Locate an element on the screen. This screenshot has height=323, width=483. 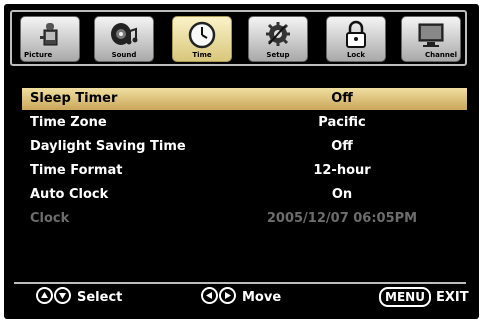
row-value: Pacific is located at coordinates (342, 122).